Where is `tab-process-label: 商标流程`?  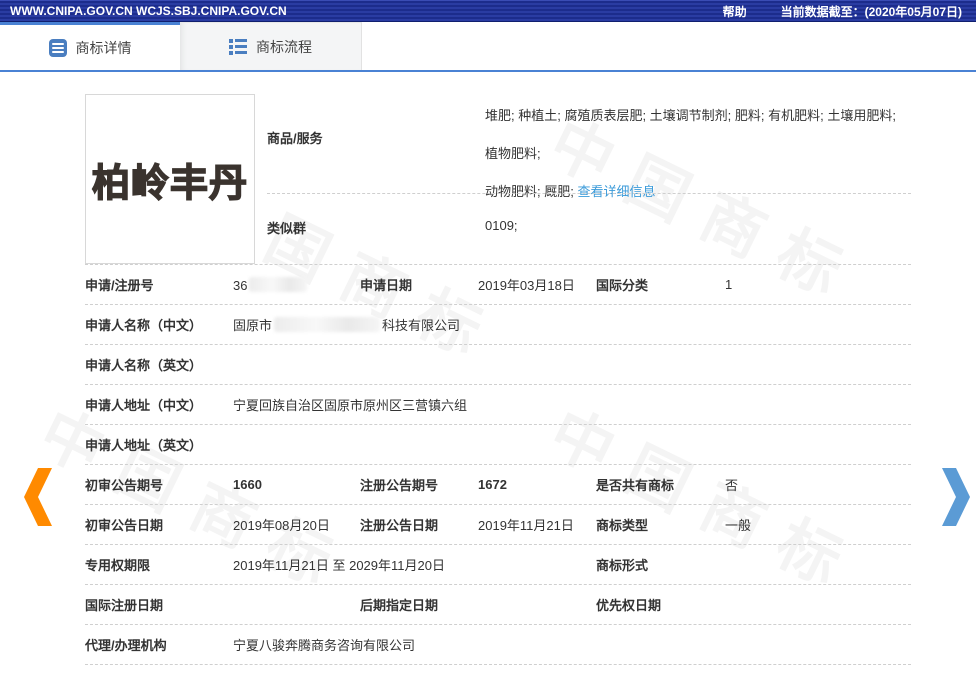
tab-process-label: 商标流程 is located at coordinates (284, 46).